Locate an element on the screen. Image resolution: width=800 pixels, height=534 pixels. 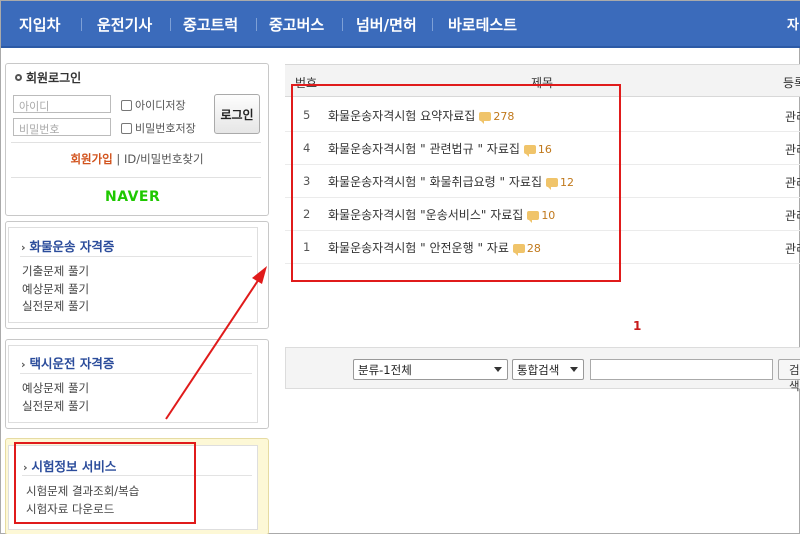
save-password-label: 비밀번호저장 is located at coordinates (165, 128).